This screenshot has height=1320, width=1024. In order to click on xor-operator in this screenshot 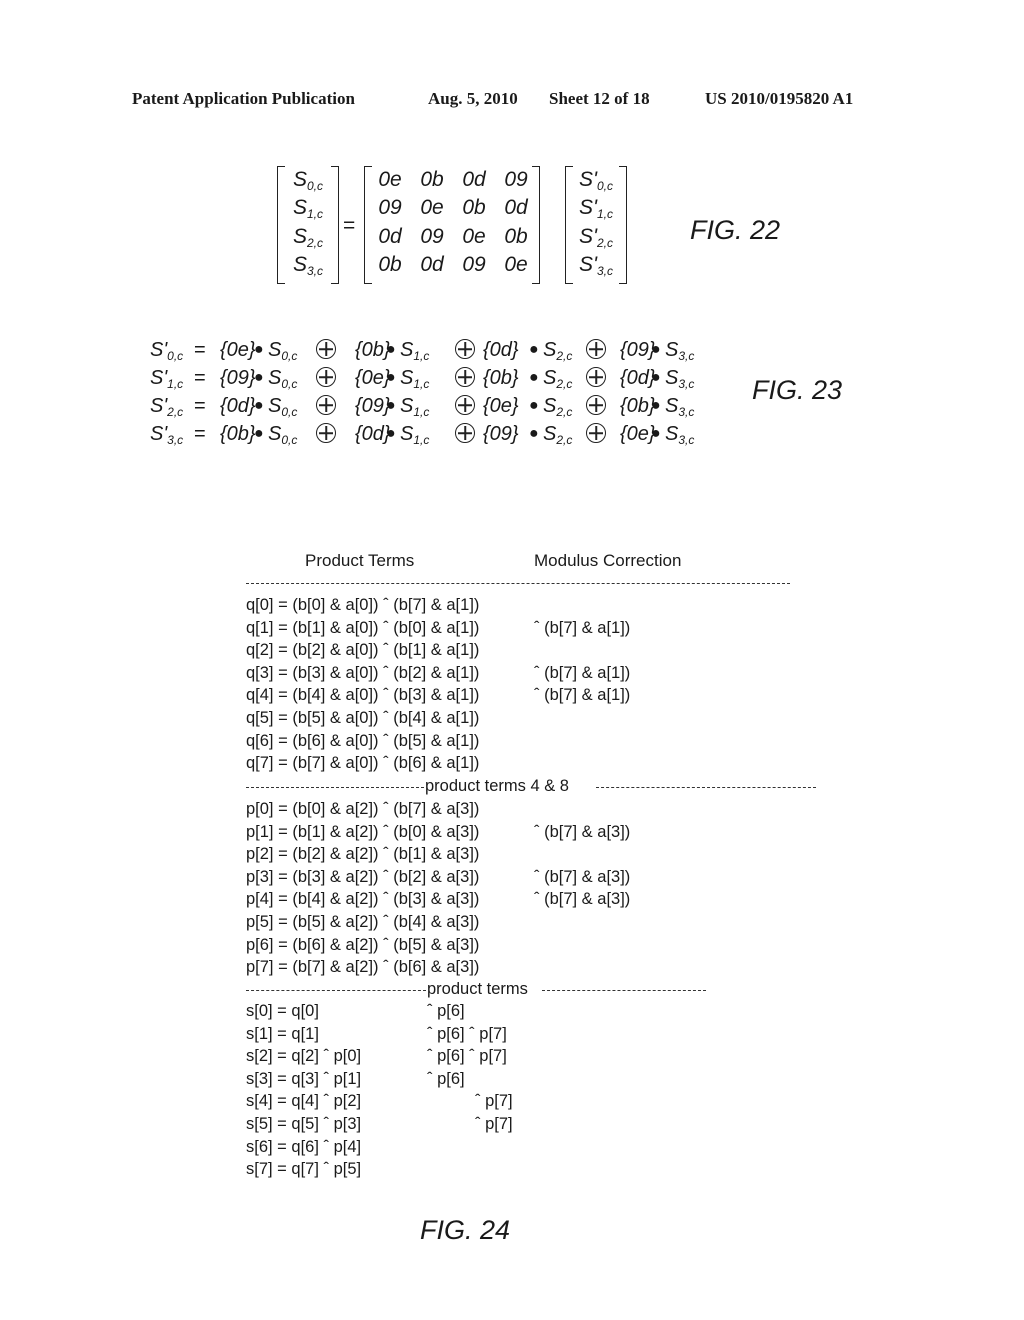, I will do `click(326, 378)`.